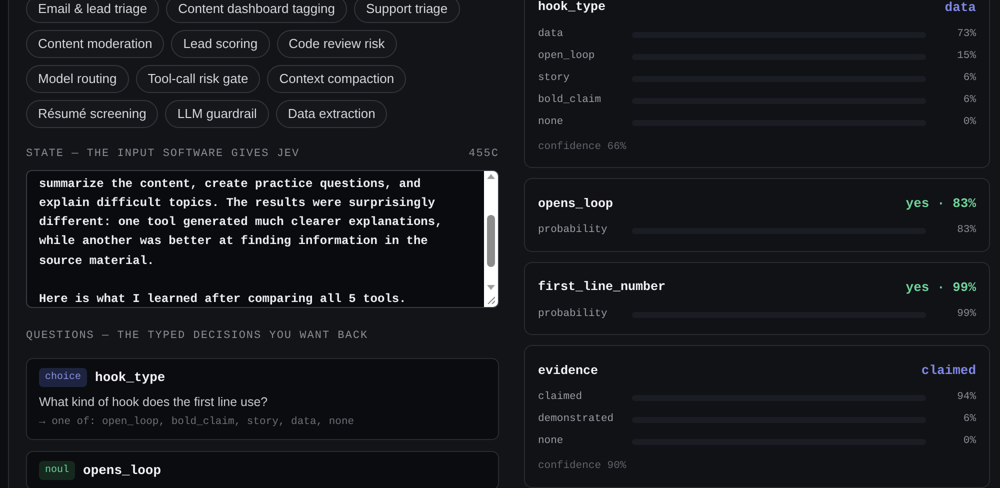  What do you see at coordinates (966, 314) in the screenshot?
I see `percent-value: 99%` at bounding box center [966, 314].